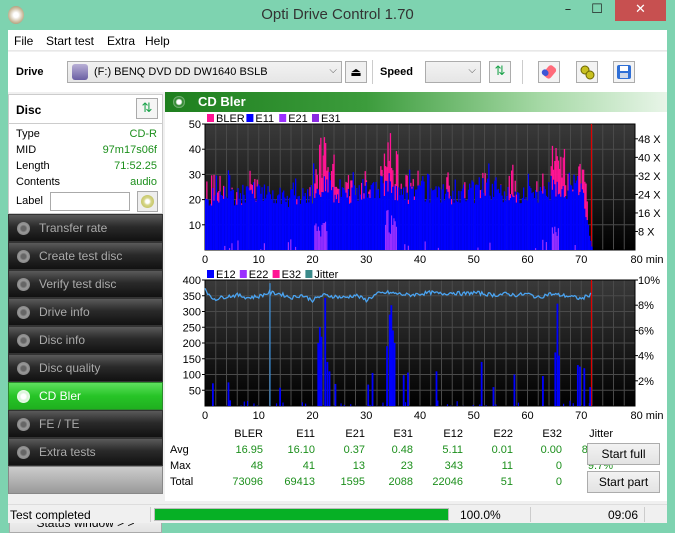 This screenshot has width=675, height=533. Describe the element at coordinates (356, 72) in the screenshot. I see `eject-button: ⏏` at that location.